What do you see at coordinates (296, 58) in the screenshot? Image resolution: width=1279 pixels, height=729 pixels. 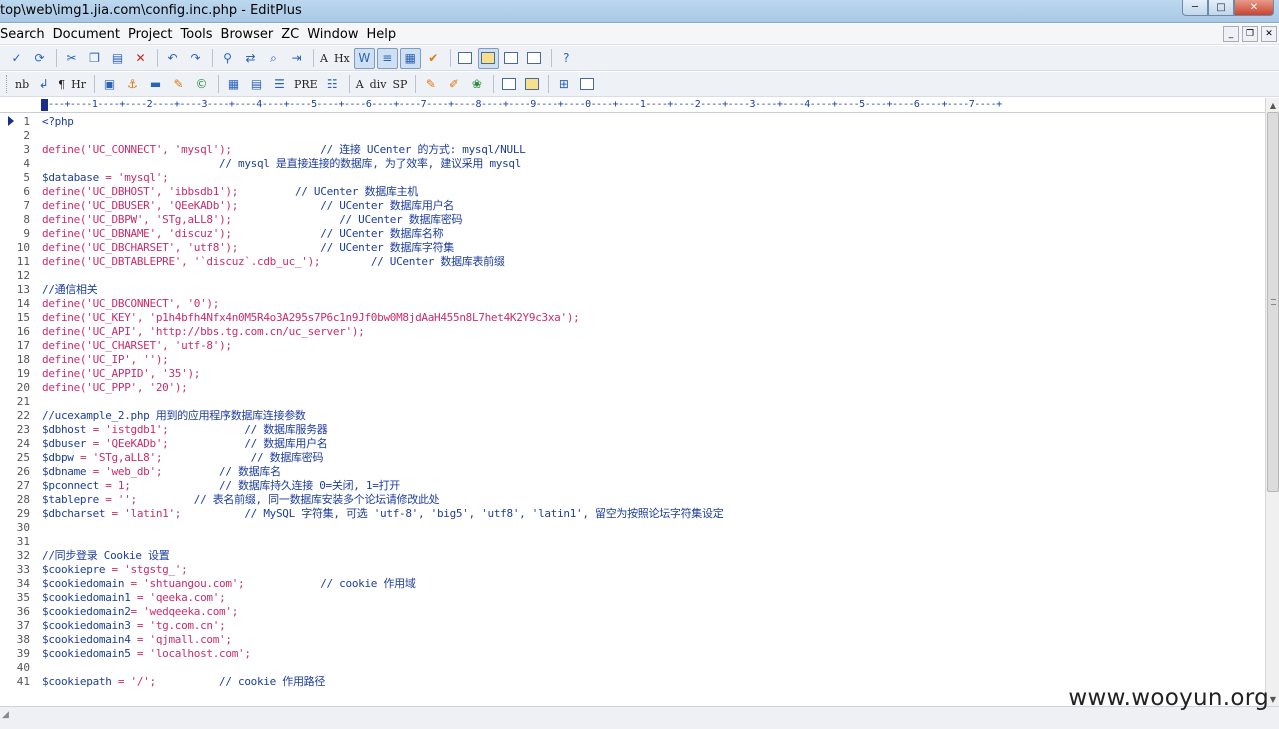 I see `goto-line-icon: ⇥` at bounding box center [296, 58].